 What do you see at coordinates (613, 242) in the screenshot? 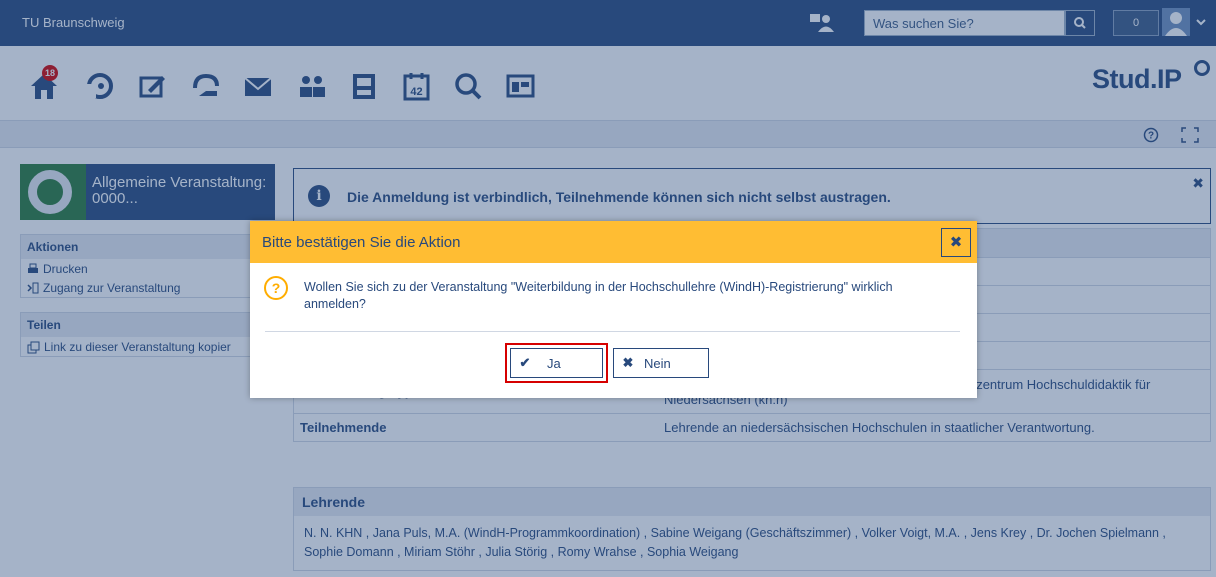
I see `dialog-header: Bitte bestätigen Sie die Aktion ✖` at bounding box center [613, 242].